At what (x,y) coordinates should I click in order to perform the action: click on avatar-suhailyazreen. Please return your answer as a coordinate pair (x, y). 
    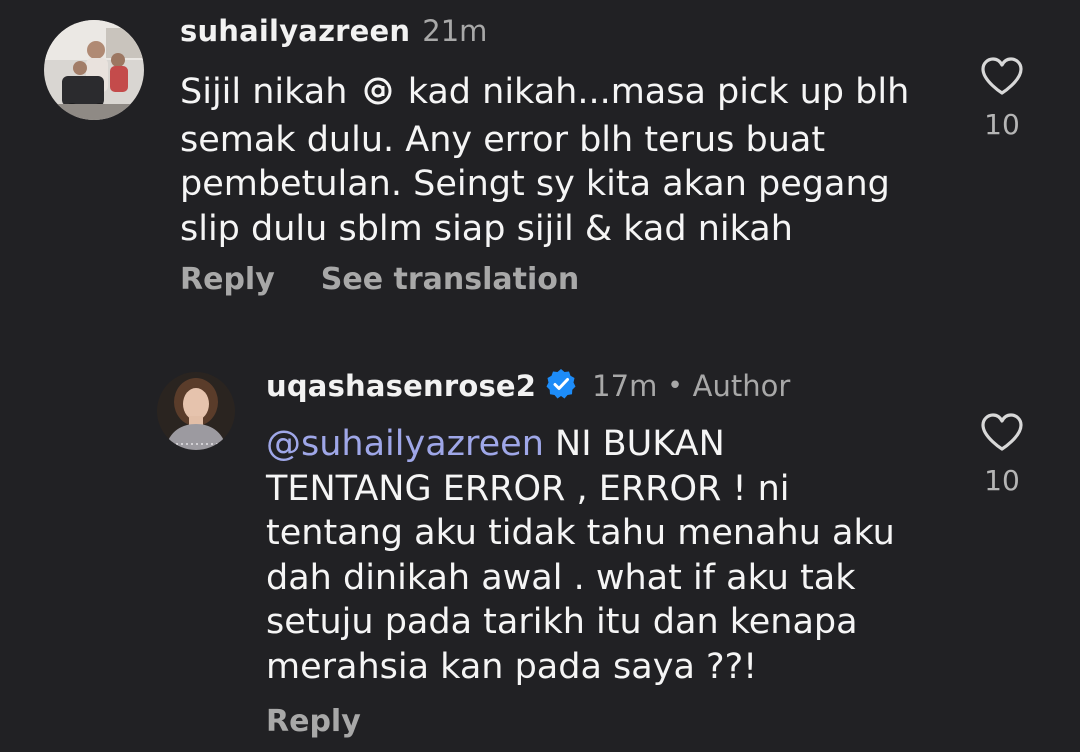
    Looking at the image, I should click on (94, 70).